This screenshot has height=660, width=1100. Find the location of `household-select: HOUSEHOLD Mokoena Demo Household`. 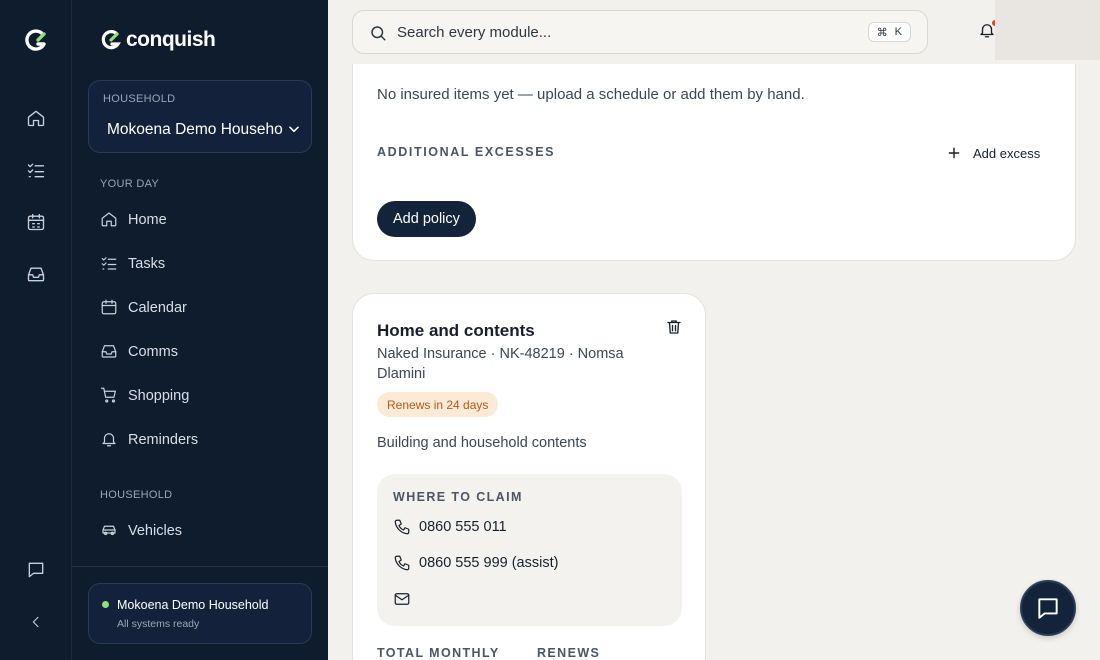

household-select: HOUSEHOLD Mokoena Demo Household is located at coordinates (200, 116).